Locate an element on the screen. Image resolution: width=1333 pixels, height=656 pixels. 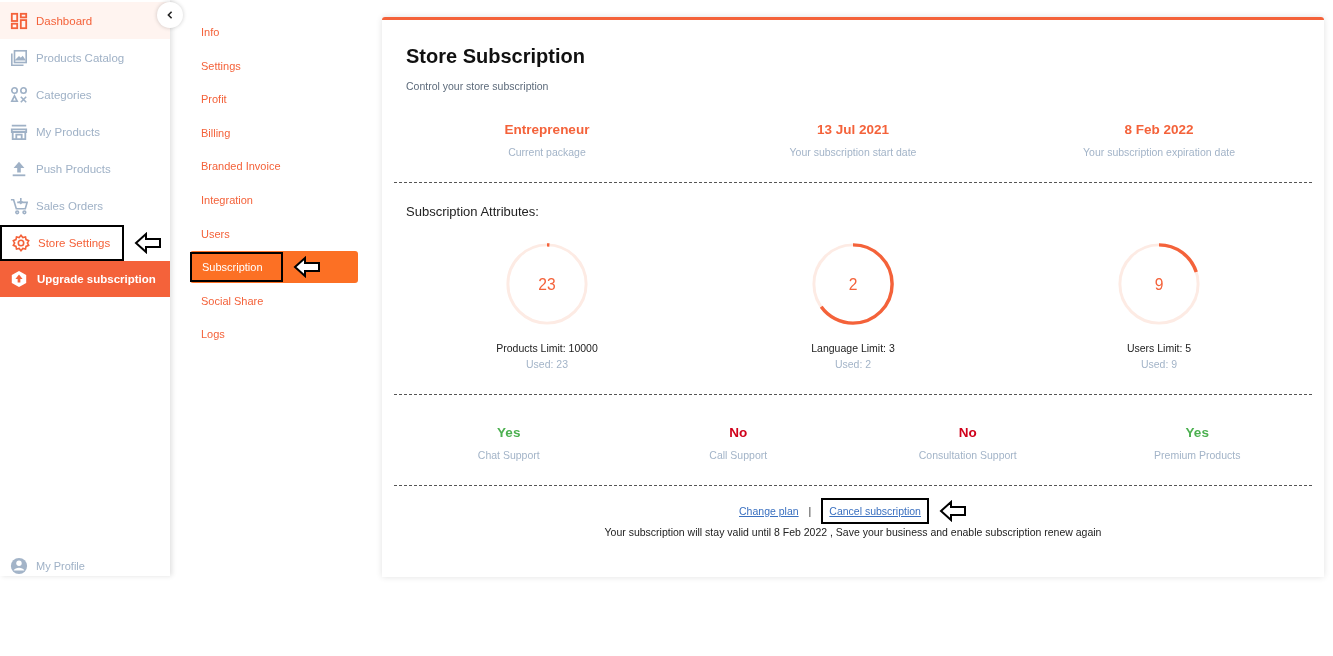
store-icon is located at coordinates (19, 131).